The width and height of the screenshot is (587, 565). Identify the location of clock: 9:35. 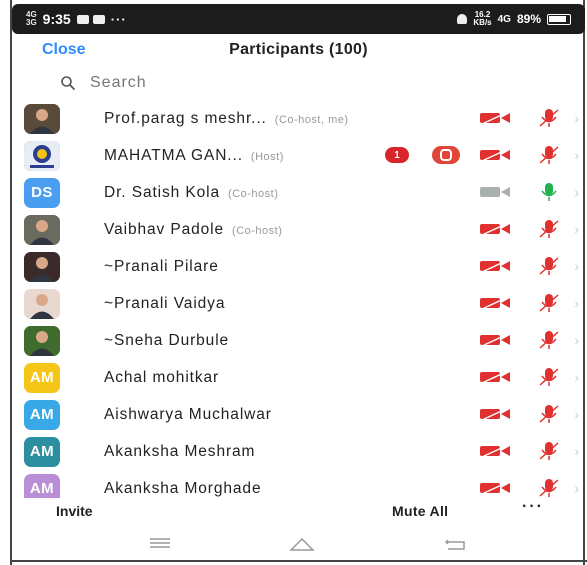
(56, 19).